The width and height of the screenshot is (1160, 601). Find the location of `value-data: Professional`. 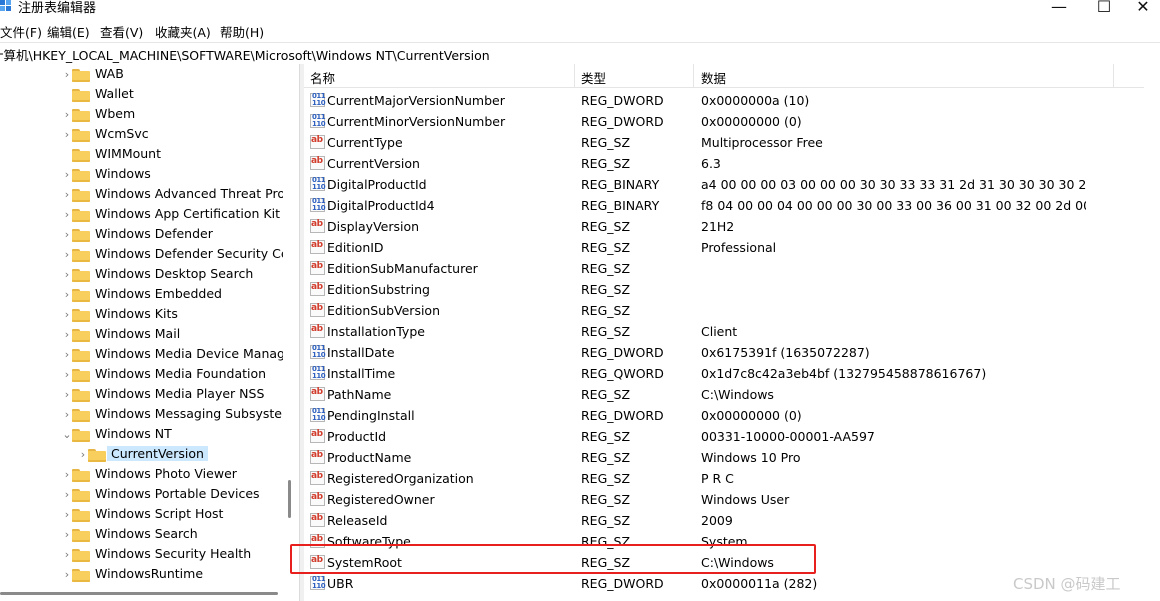

value-data: Professional is located at coordinates (739, 247).